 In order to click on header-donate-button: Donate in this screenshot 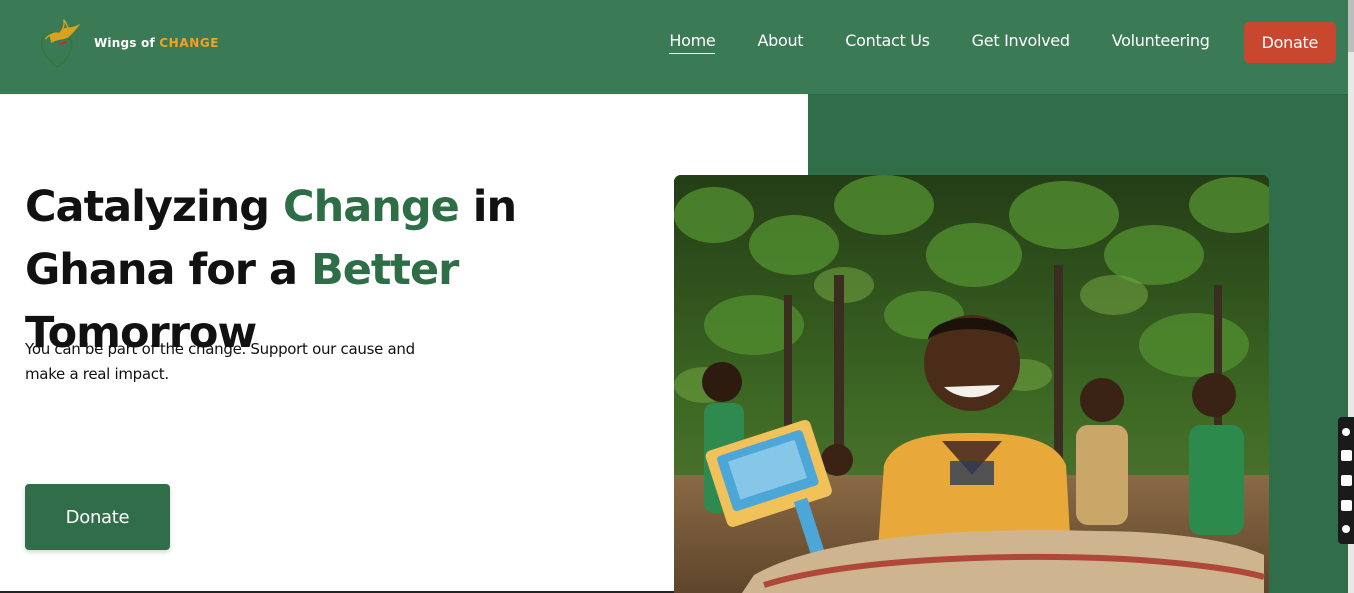, I will do `click(1289, 42)`.